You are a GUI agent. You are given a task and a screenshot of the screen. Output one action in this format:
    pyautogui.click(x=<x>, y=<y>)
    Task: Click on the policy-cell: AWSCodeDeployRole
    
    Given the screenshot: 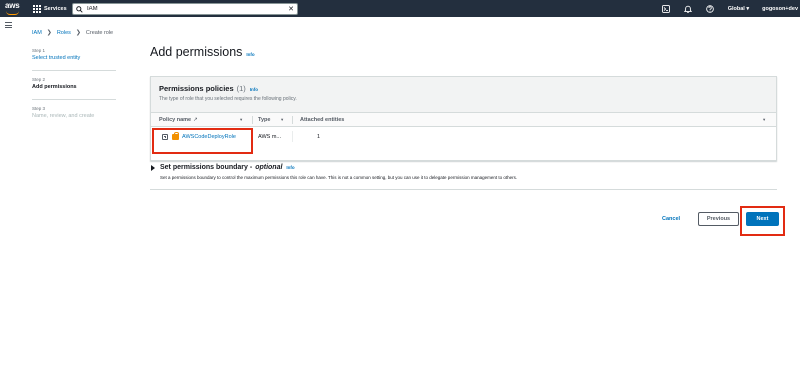 What is the action you would take?
    pyautogui.click(x=199, y=136)
    